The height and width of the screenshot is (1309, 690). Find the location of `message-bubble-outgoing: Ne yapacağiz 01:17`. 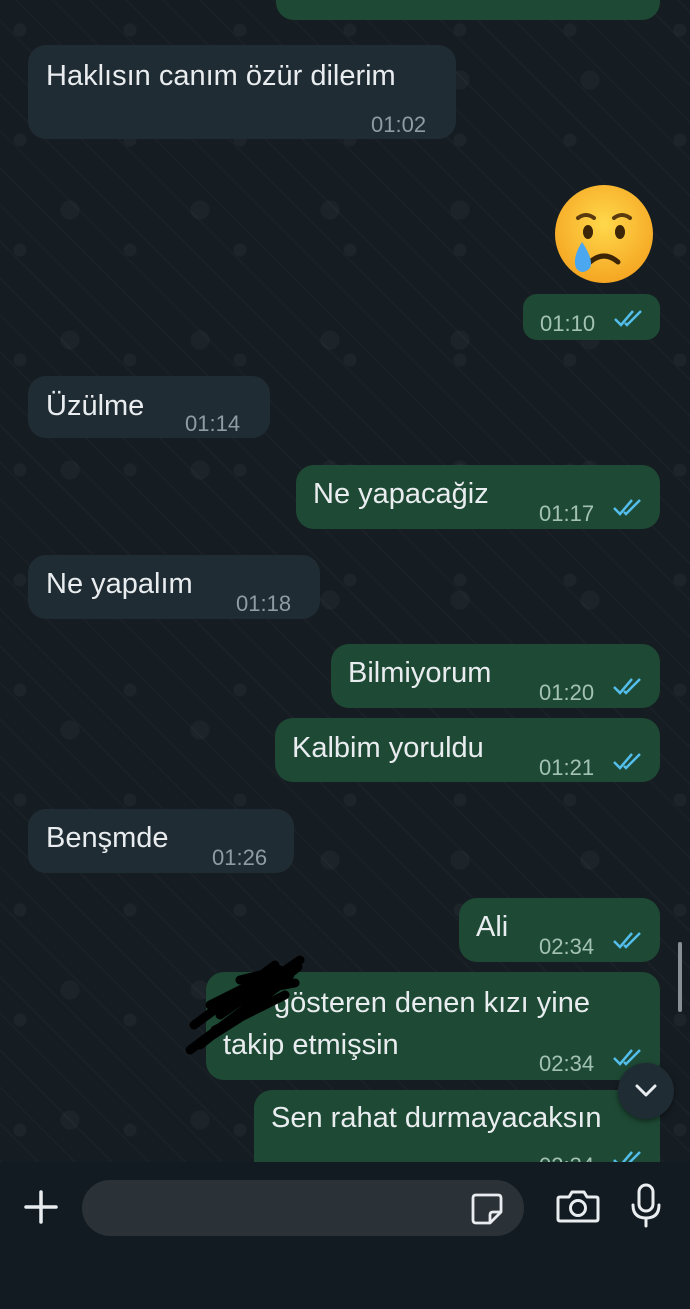

message-bubble-outgoing: Ne yapacağiz 01:17 is located at coordinates (478, 497).